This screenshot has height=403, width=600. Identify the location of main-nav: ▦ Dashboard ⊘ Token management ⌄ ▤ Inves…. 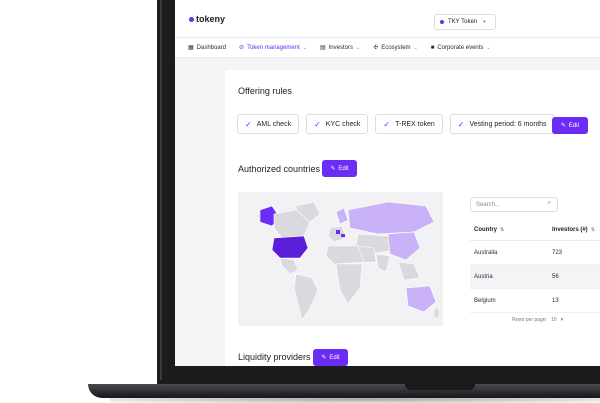
(387, 48).